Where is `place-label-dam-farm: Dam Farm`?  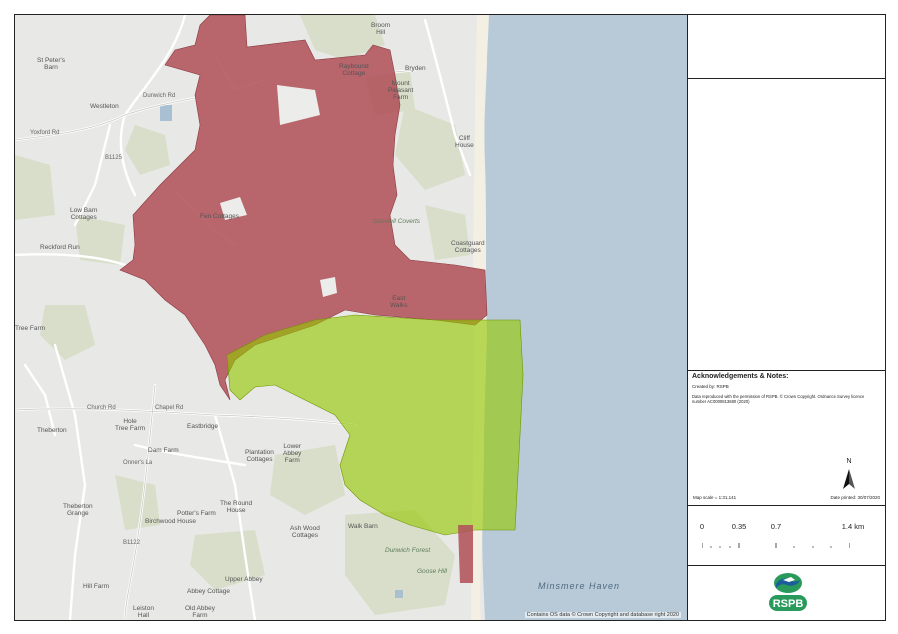
place-label-dam-farm: Dam Farm is located at coordinates (163, 450).